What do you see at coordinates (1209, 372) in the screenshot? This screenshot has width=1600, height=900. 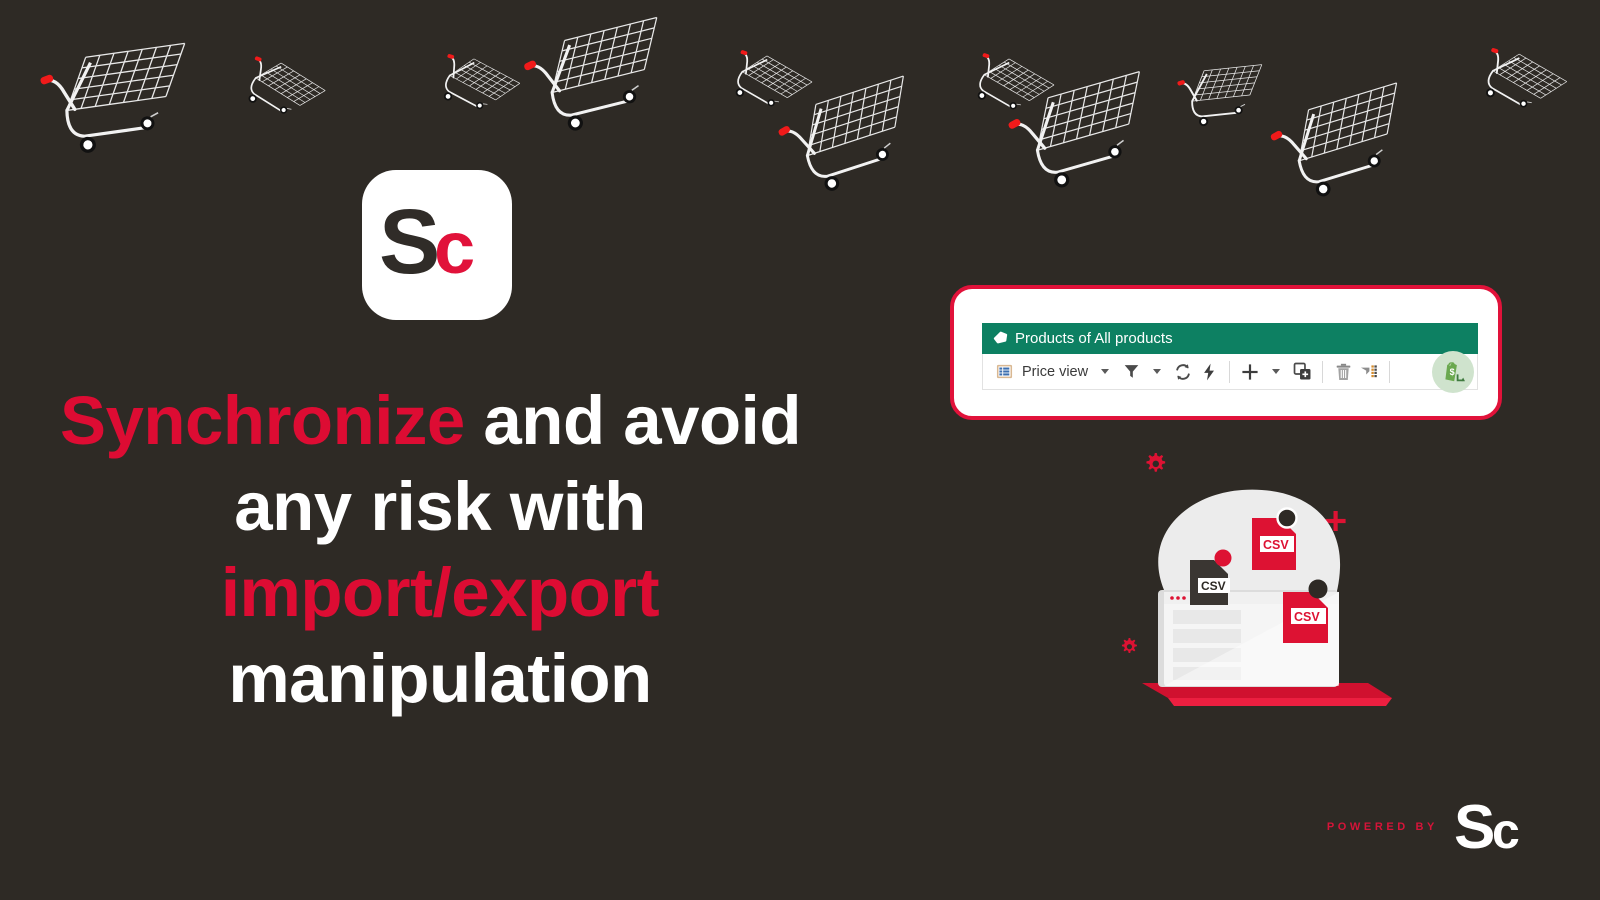 I see `lightning-bolt-icon` at bounding box center [1209, 372].